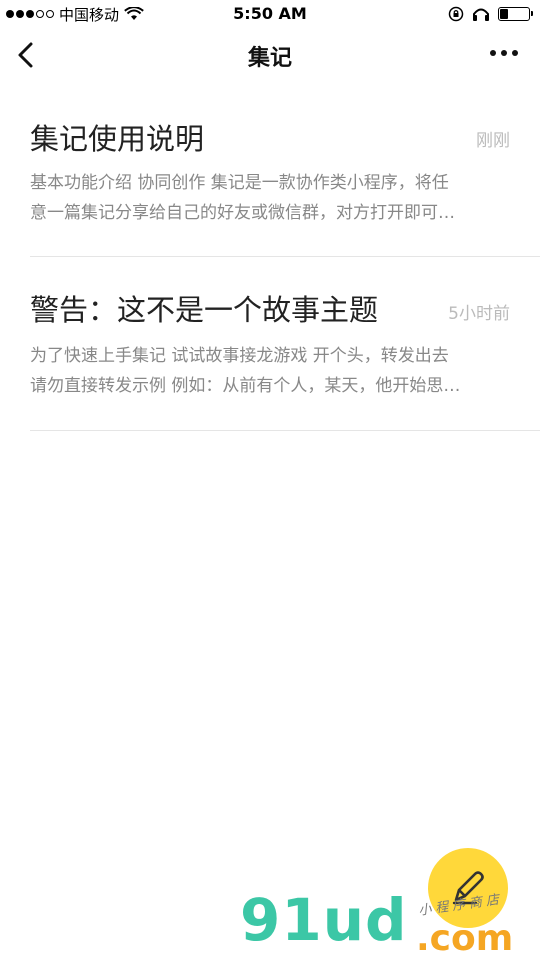  What do you see at coordinates (490, 14) in the screenshot?
I see `status-right` at bounding box center [490, 14].